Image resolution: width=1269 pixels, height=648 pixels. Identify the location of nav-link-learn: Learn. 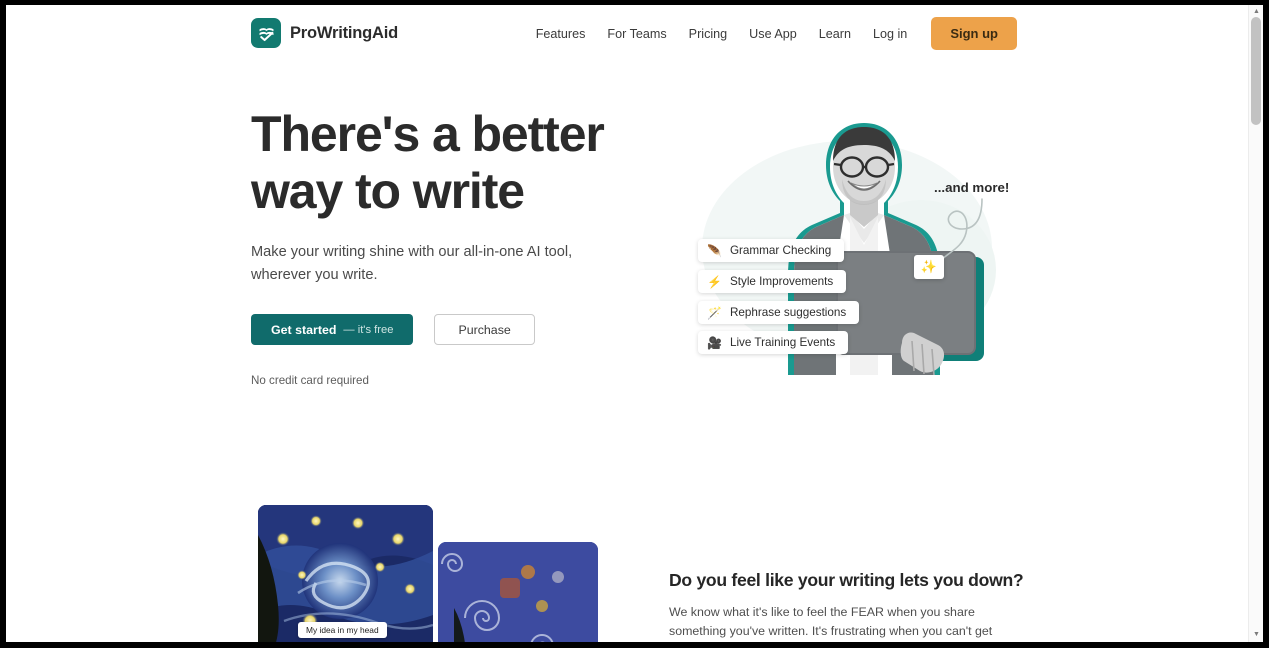
(835, 34).